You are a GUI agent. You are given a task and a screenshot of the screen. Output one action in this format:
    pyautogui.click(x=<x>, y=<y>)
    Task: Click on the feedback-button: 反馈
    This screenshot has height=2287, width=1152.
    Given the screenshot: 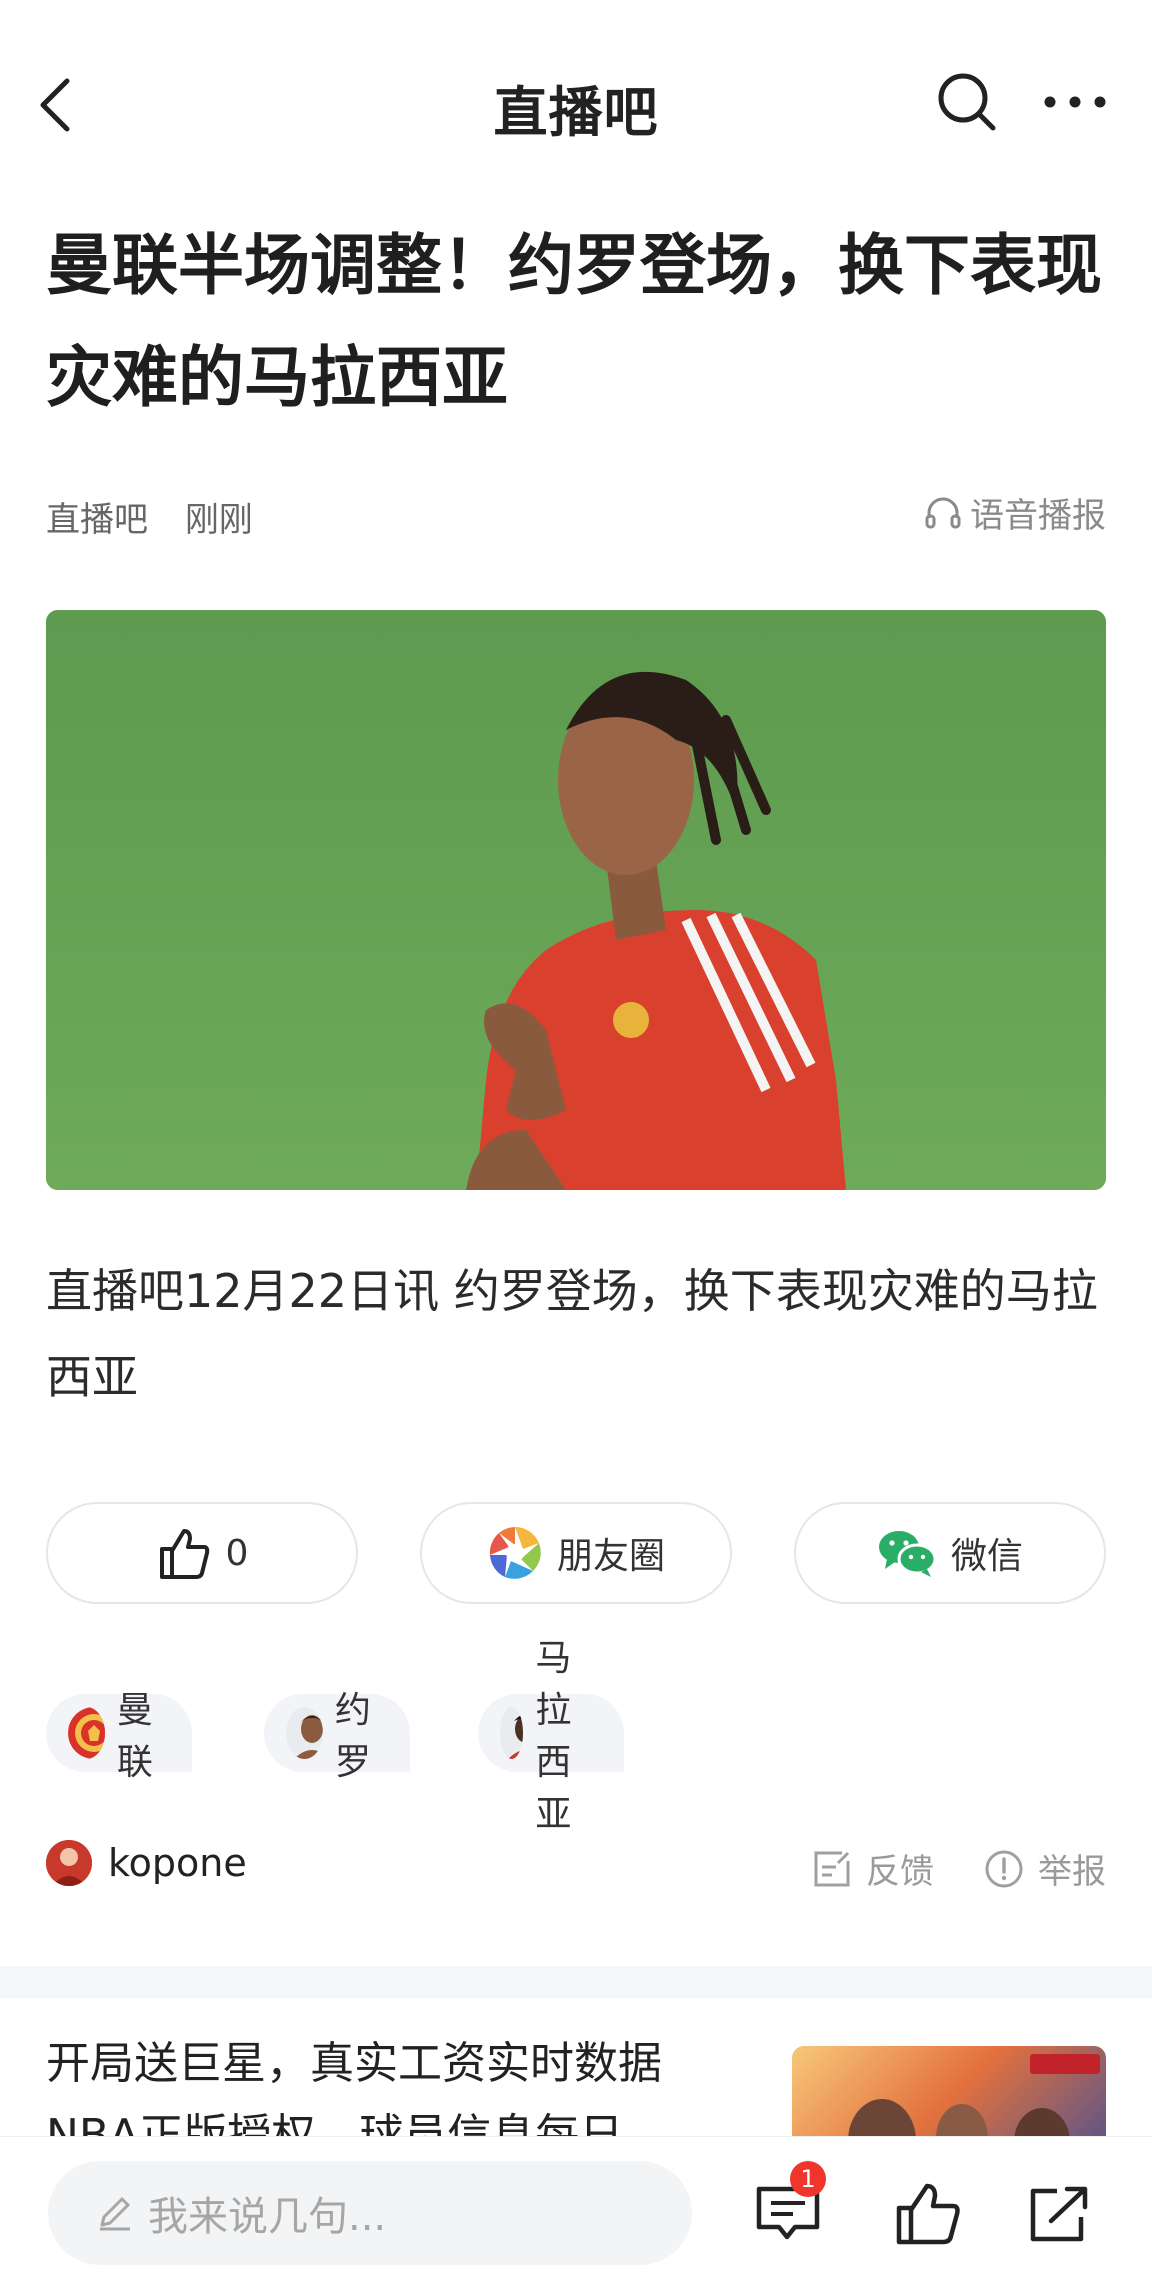 What is the action you would take?
    pyautogui.click(x=873, y=1868)
    